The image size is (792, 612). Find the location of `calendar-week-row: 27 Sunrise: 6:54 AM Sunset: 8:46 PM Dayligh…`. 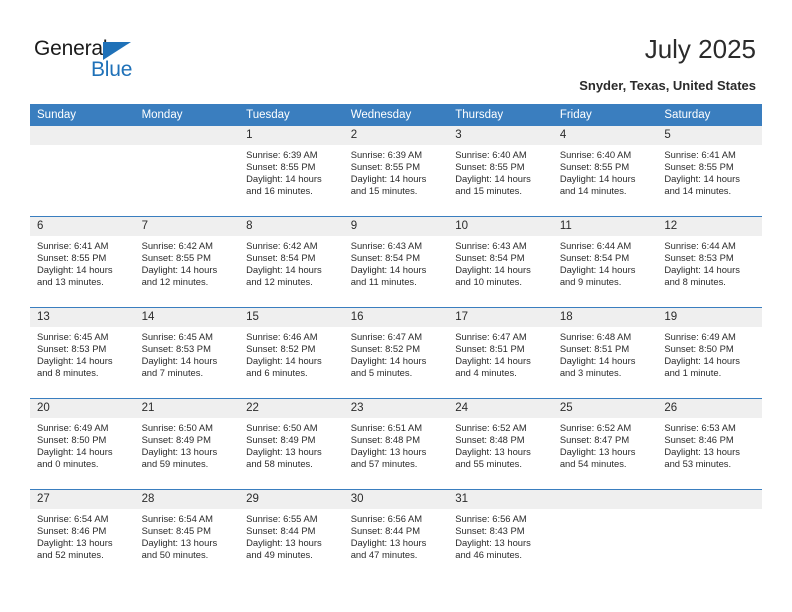

calendar-week-row: 27 Sunrise: 6:54 AM Sunset: 8:46 PM Dayligh… is located at coordinates (396, 534).